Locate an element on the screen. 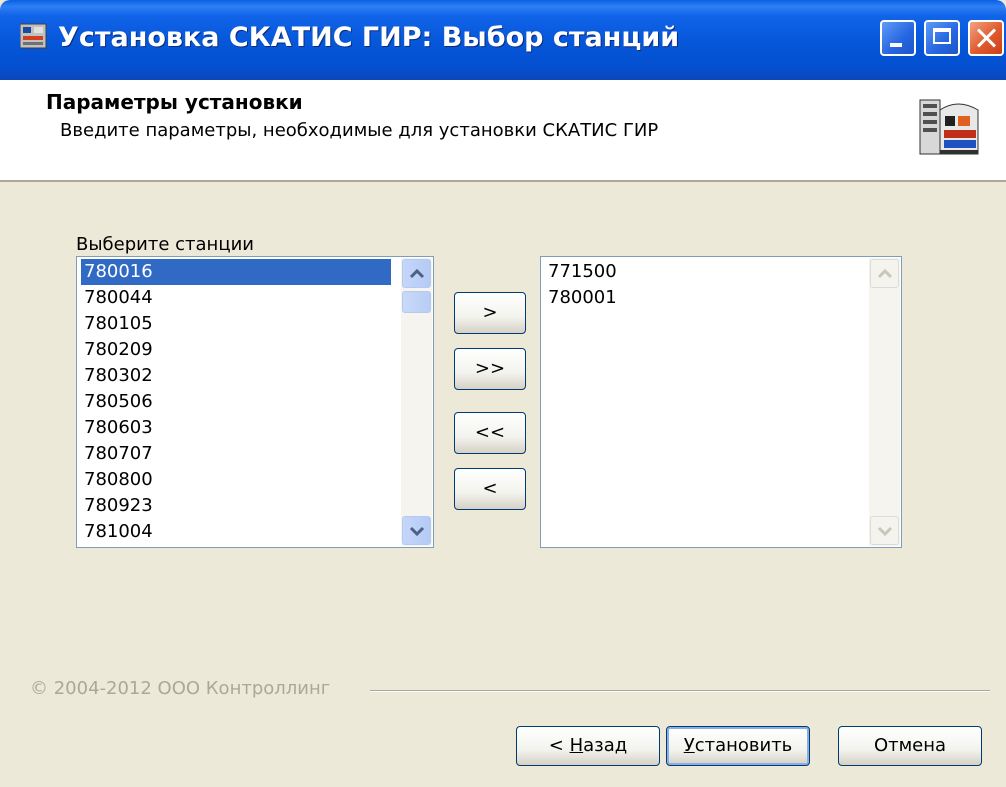  list-item: 780302 is located at coordinates (117, 376).